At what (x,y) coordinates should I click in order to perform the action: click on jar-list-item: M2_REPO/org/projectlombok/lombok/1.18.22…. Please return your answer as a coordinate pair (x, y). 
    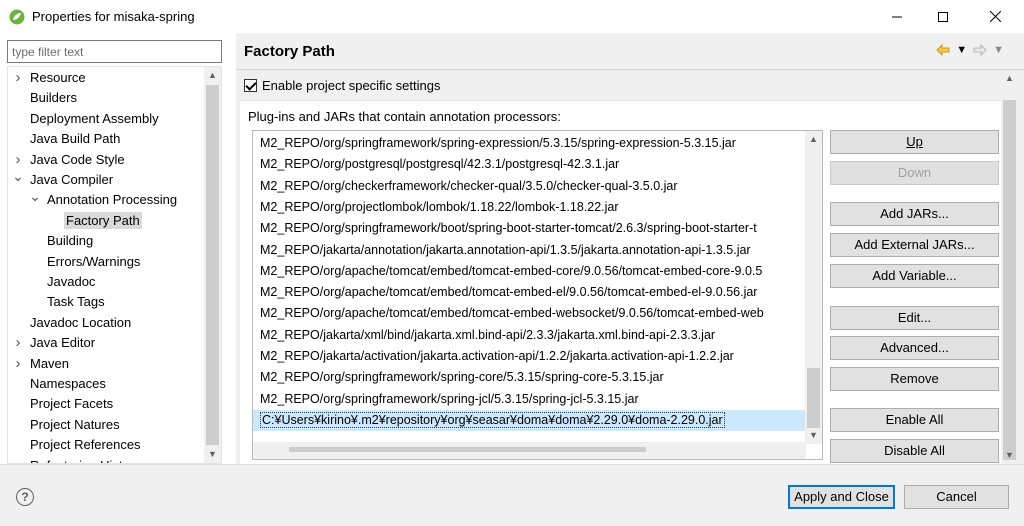
    Looking at the image, I should click on (529, 207).